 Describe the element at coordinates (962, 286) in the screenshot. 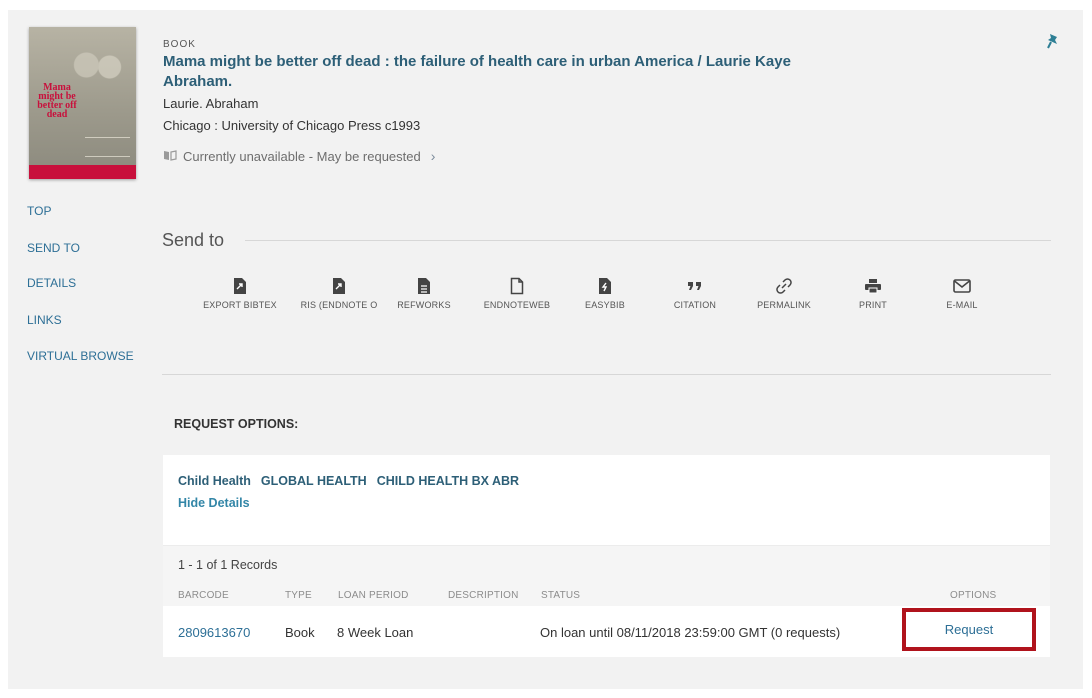

I see `email-icon` at that location.